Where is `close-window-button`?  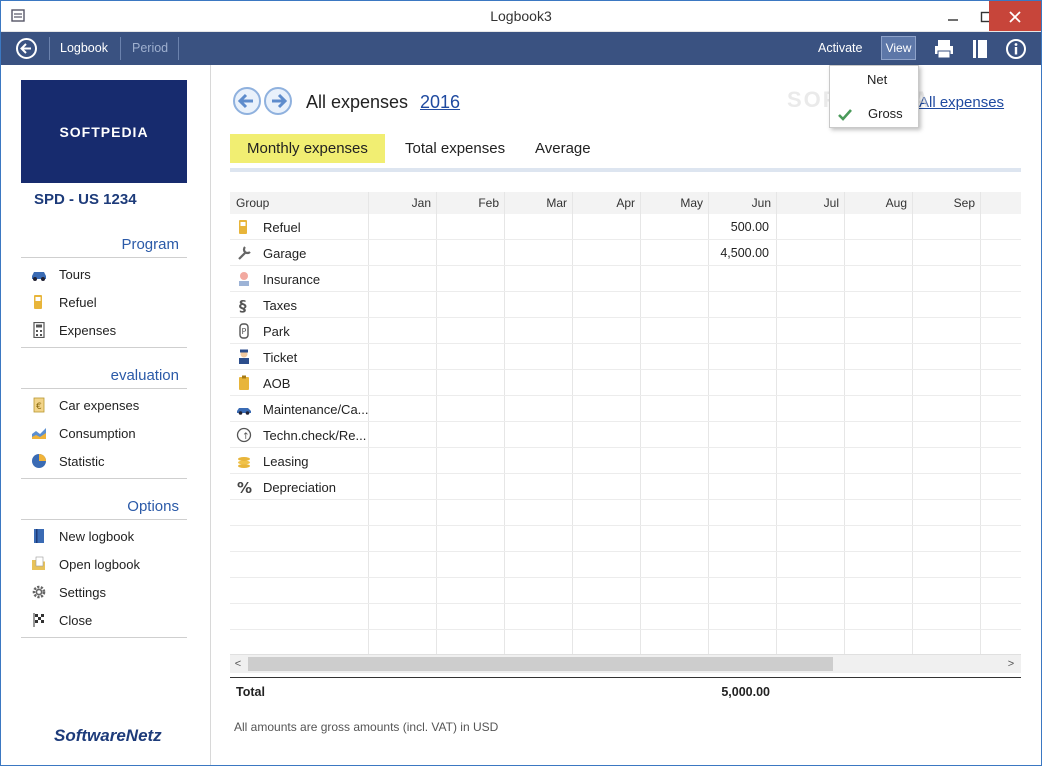
close-window-button is located at coordinates (1015, 16).